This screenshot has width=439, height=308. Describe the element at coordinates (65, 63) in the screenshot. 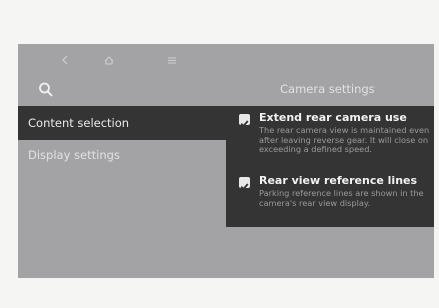

I see `back-chevron-icon` at that location.